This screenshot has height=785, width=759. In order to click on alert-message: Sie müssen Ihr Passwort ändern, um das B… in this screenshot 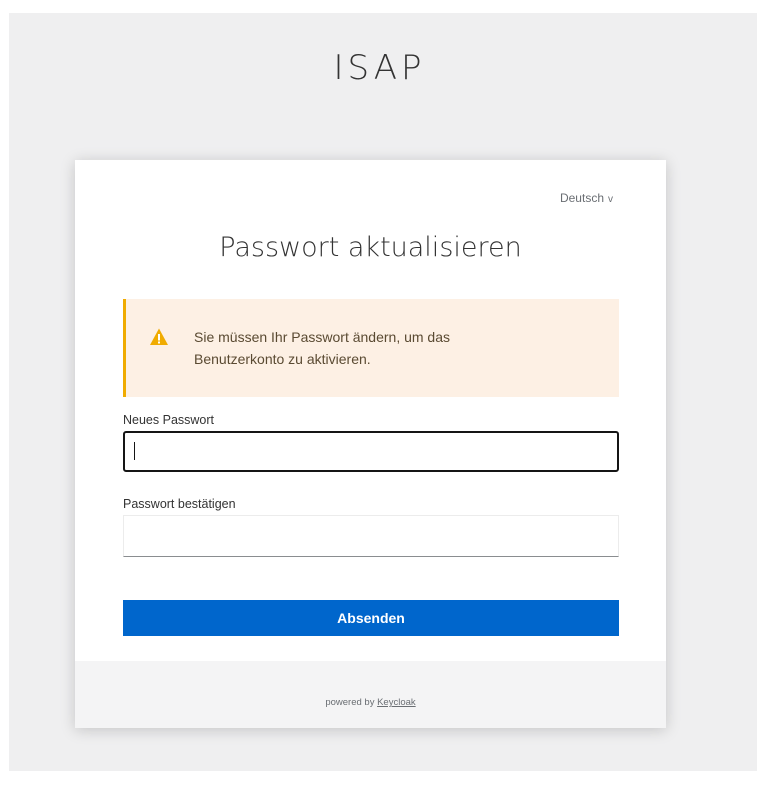, I will do `click(322, 348)`.